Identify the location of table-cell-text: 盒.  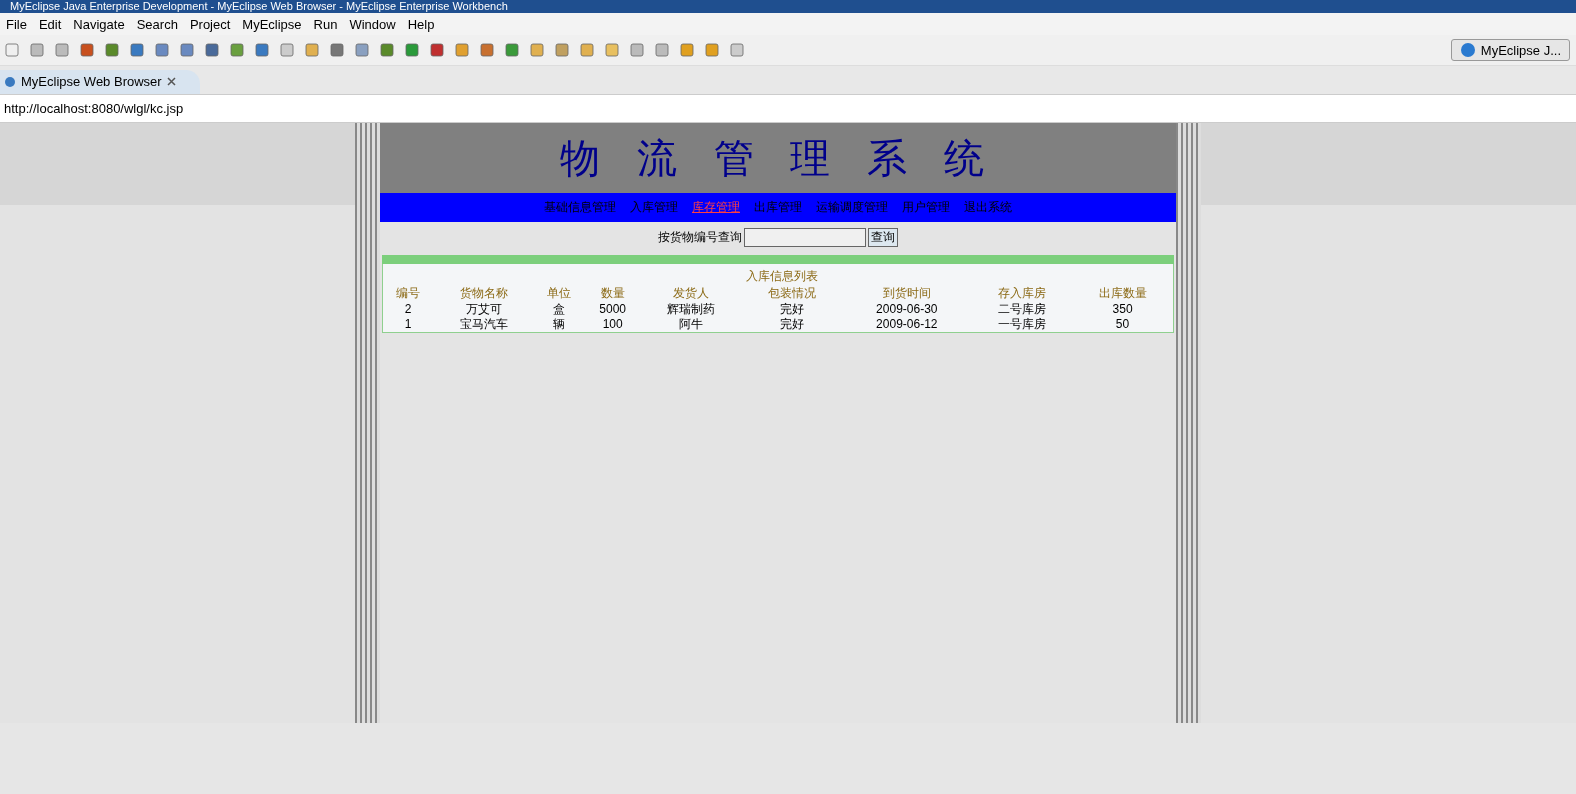
(559, 309).